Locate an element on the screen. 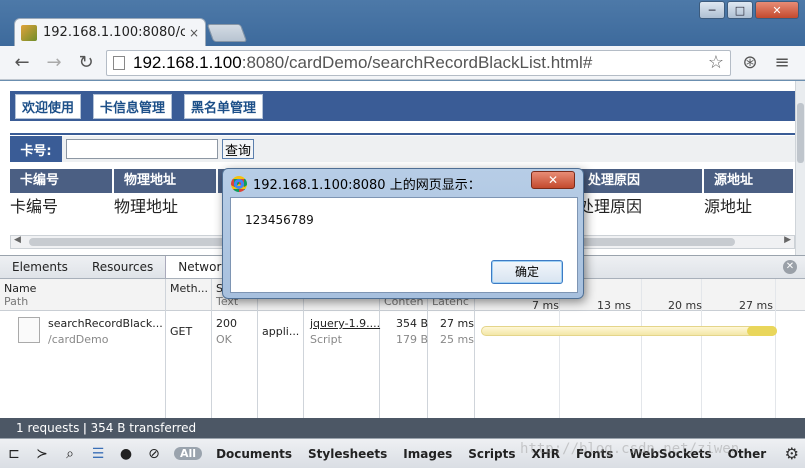 The image size is (805, 468). vertical-scrollbar is located at coordinates (800, 168).